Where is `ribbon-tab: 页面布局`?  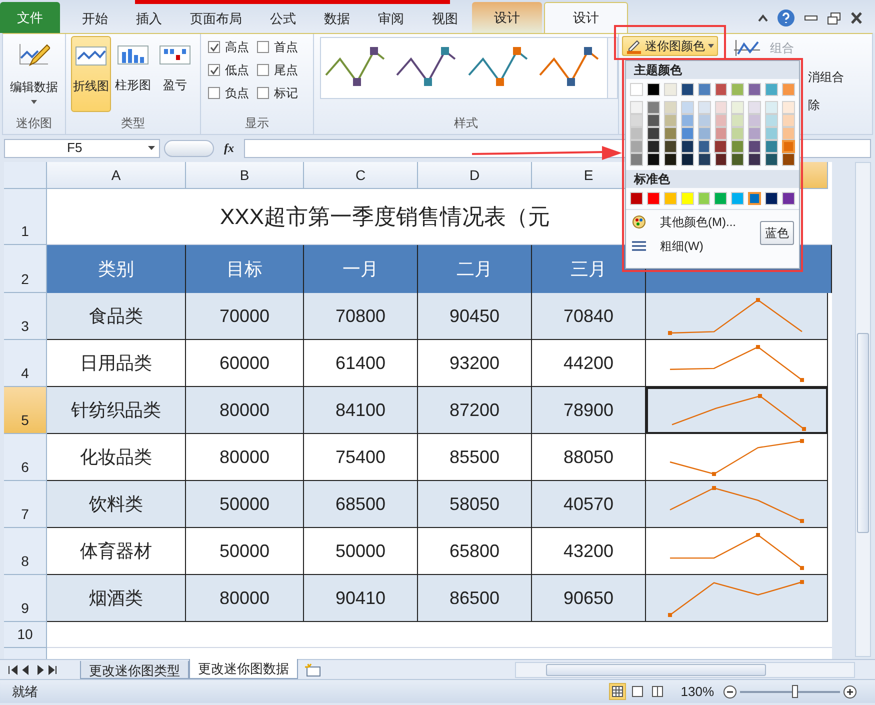 ribbon-tab: 页面布局 is located at coordinates (216, 19).